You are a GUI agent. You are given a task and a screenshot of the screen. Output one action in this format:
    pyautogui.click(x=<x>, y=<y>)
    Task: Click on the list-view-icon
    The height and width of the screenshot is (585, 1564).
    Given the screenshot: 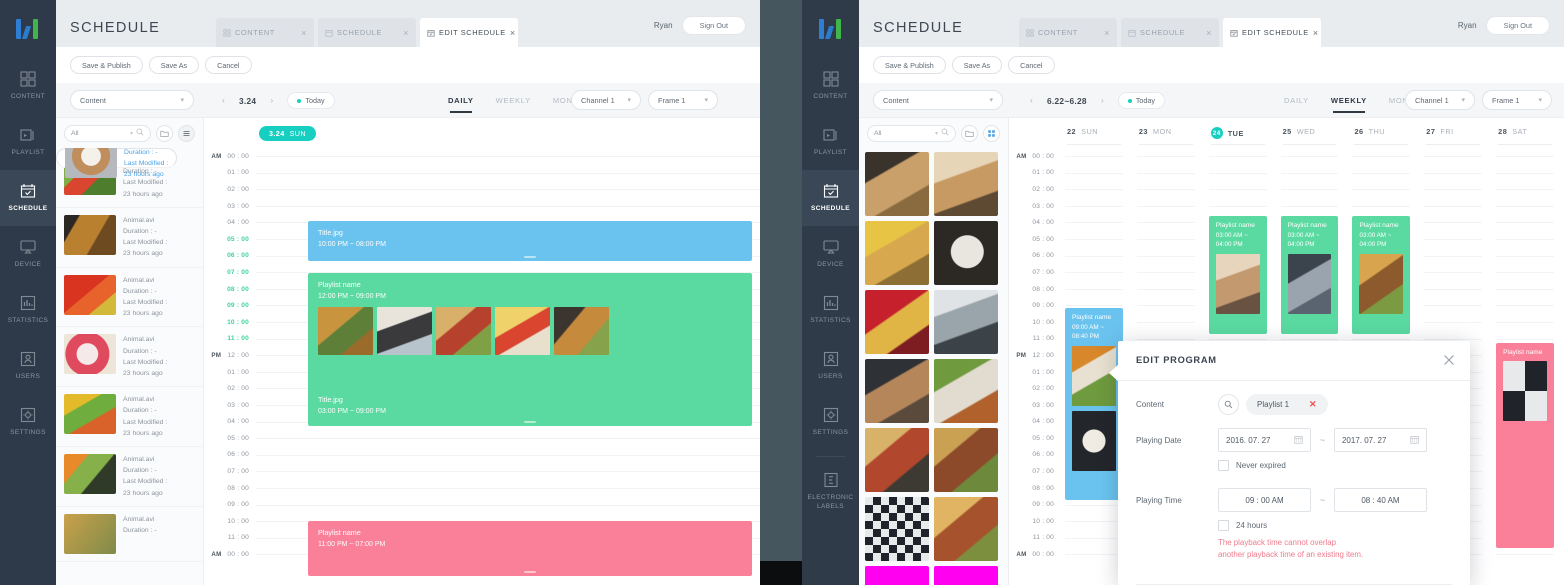 What is the action you would take?
    pyautogui.click(x=186, y=133)
    